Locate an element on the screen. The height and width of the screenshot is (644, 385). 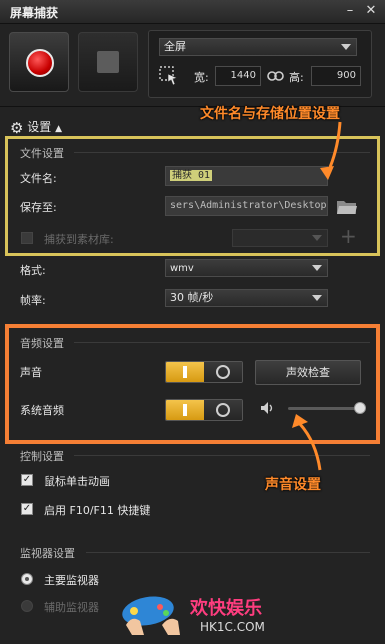
secondary-monitor-label: 辅助监视器 is located at coordinates (71, 607).